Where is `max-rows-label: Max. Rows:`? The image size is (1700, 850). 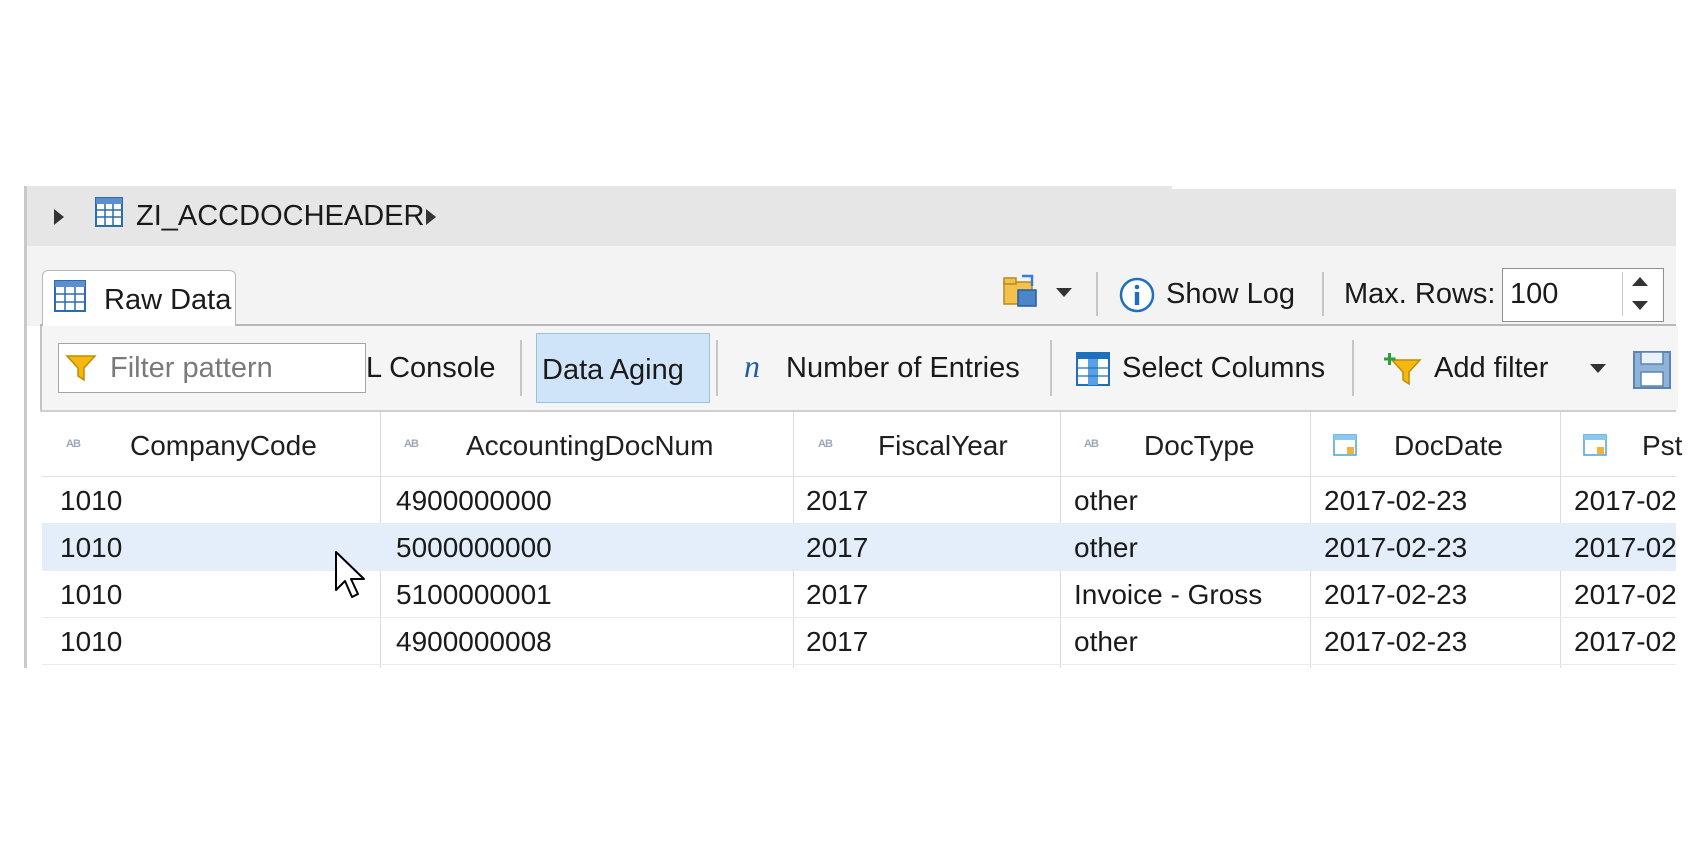
max-rows-label: Max. Rows: is located at coordinates (1420, 294).